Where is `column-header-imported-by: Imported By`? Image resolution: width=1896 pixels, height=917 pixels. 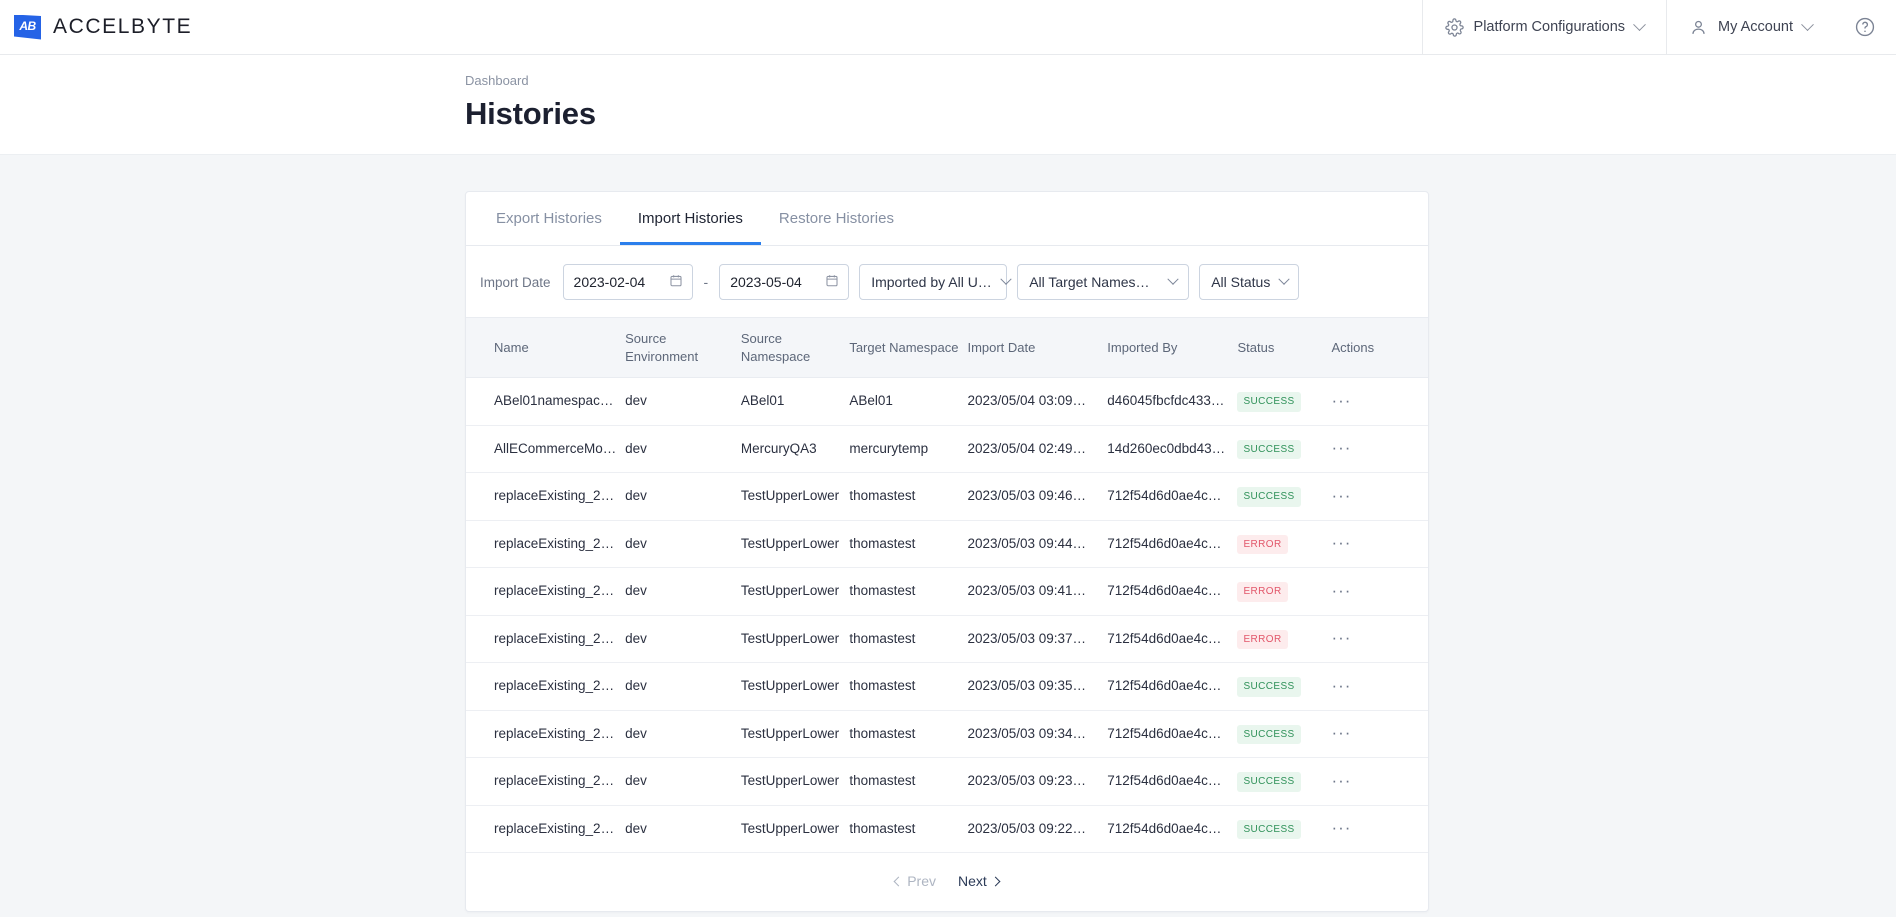
column-header-imported-by: Imported By is located at coordinates (1172, 347).